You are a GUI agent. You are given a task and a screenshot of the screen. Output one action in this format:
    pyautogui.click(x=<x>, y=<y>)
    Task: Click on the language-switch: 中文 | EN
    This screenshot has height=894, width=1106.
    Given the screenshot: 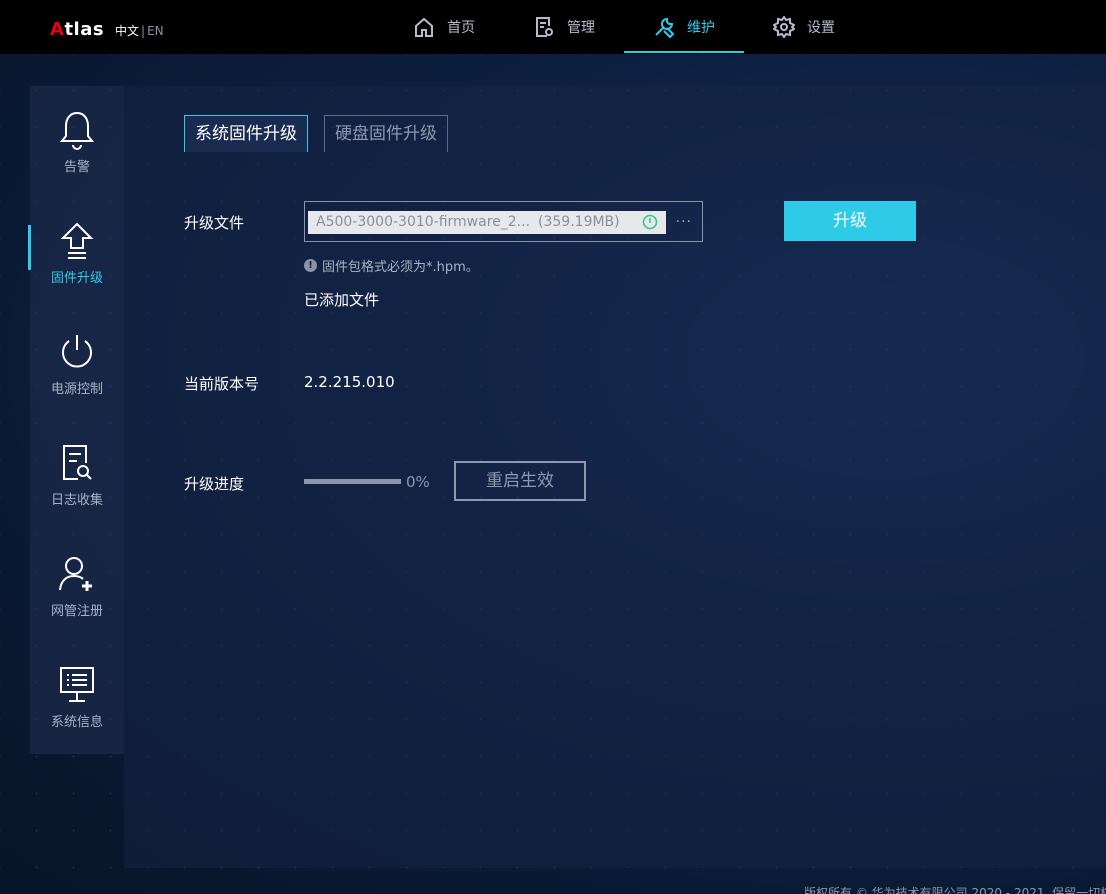 What is the action you would take?
    pyautogui.click(x=139, y=31)
    